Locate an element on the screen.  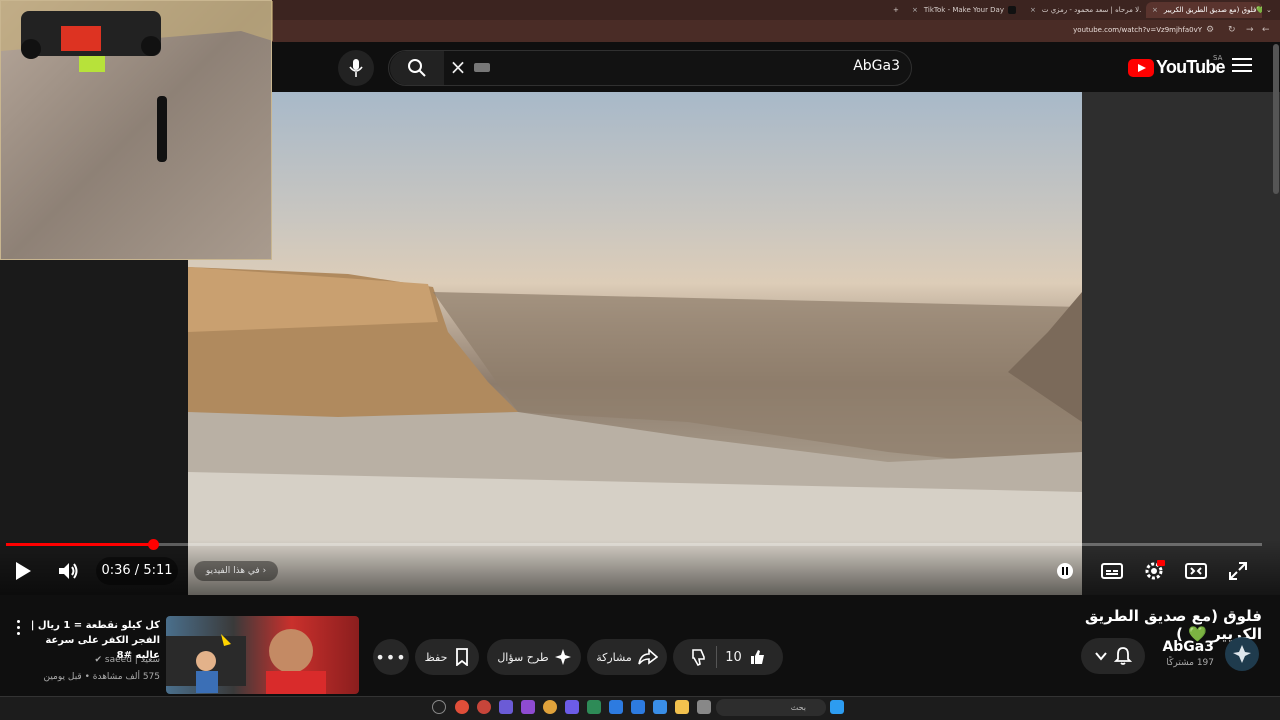
page-scrollbar is located at coordinates (1276, 119).